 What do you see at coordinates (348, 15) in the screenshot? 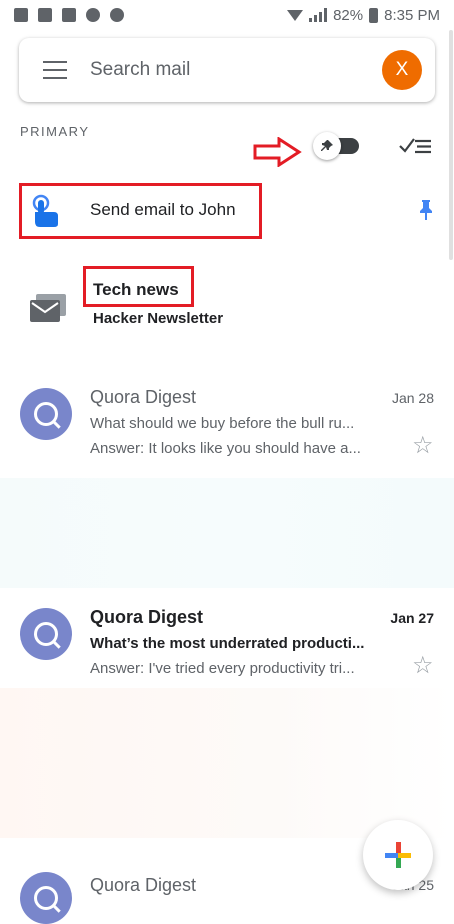
I see `battery-percent: 82%` at bounding box center [348, 15].